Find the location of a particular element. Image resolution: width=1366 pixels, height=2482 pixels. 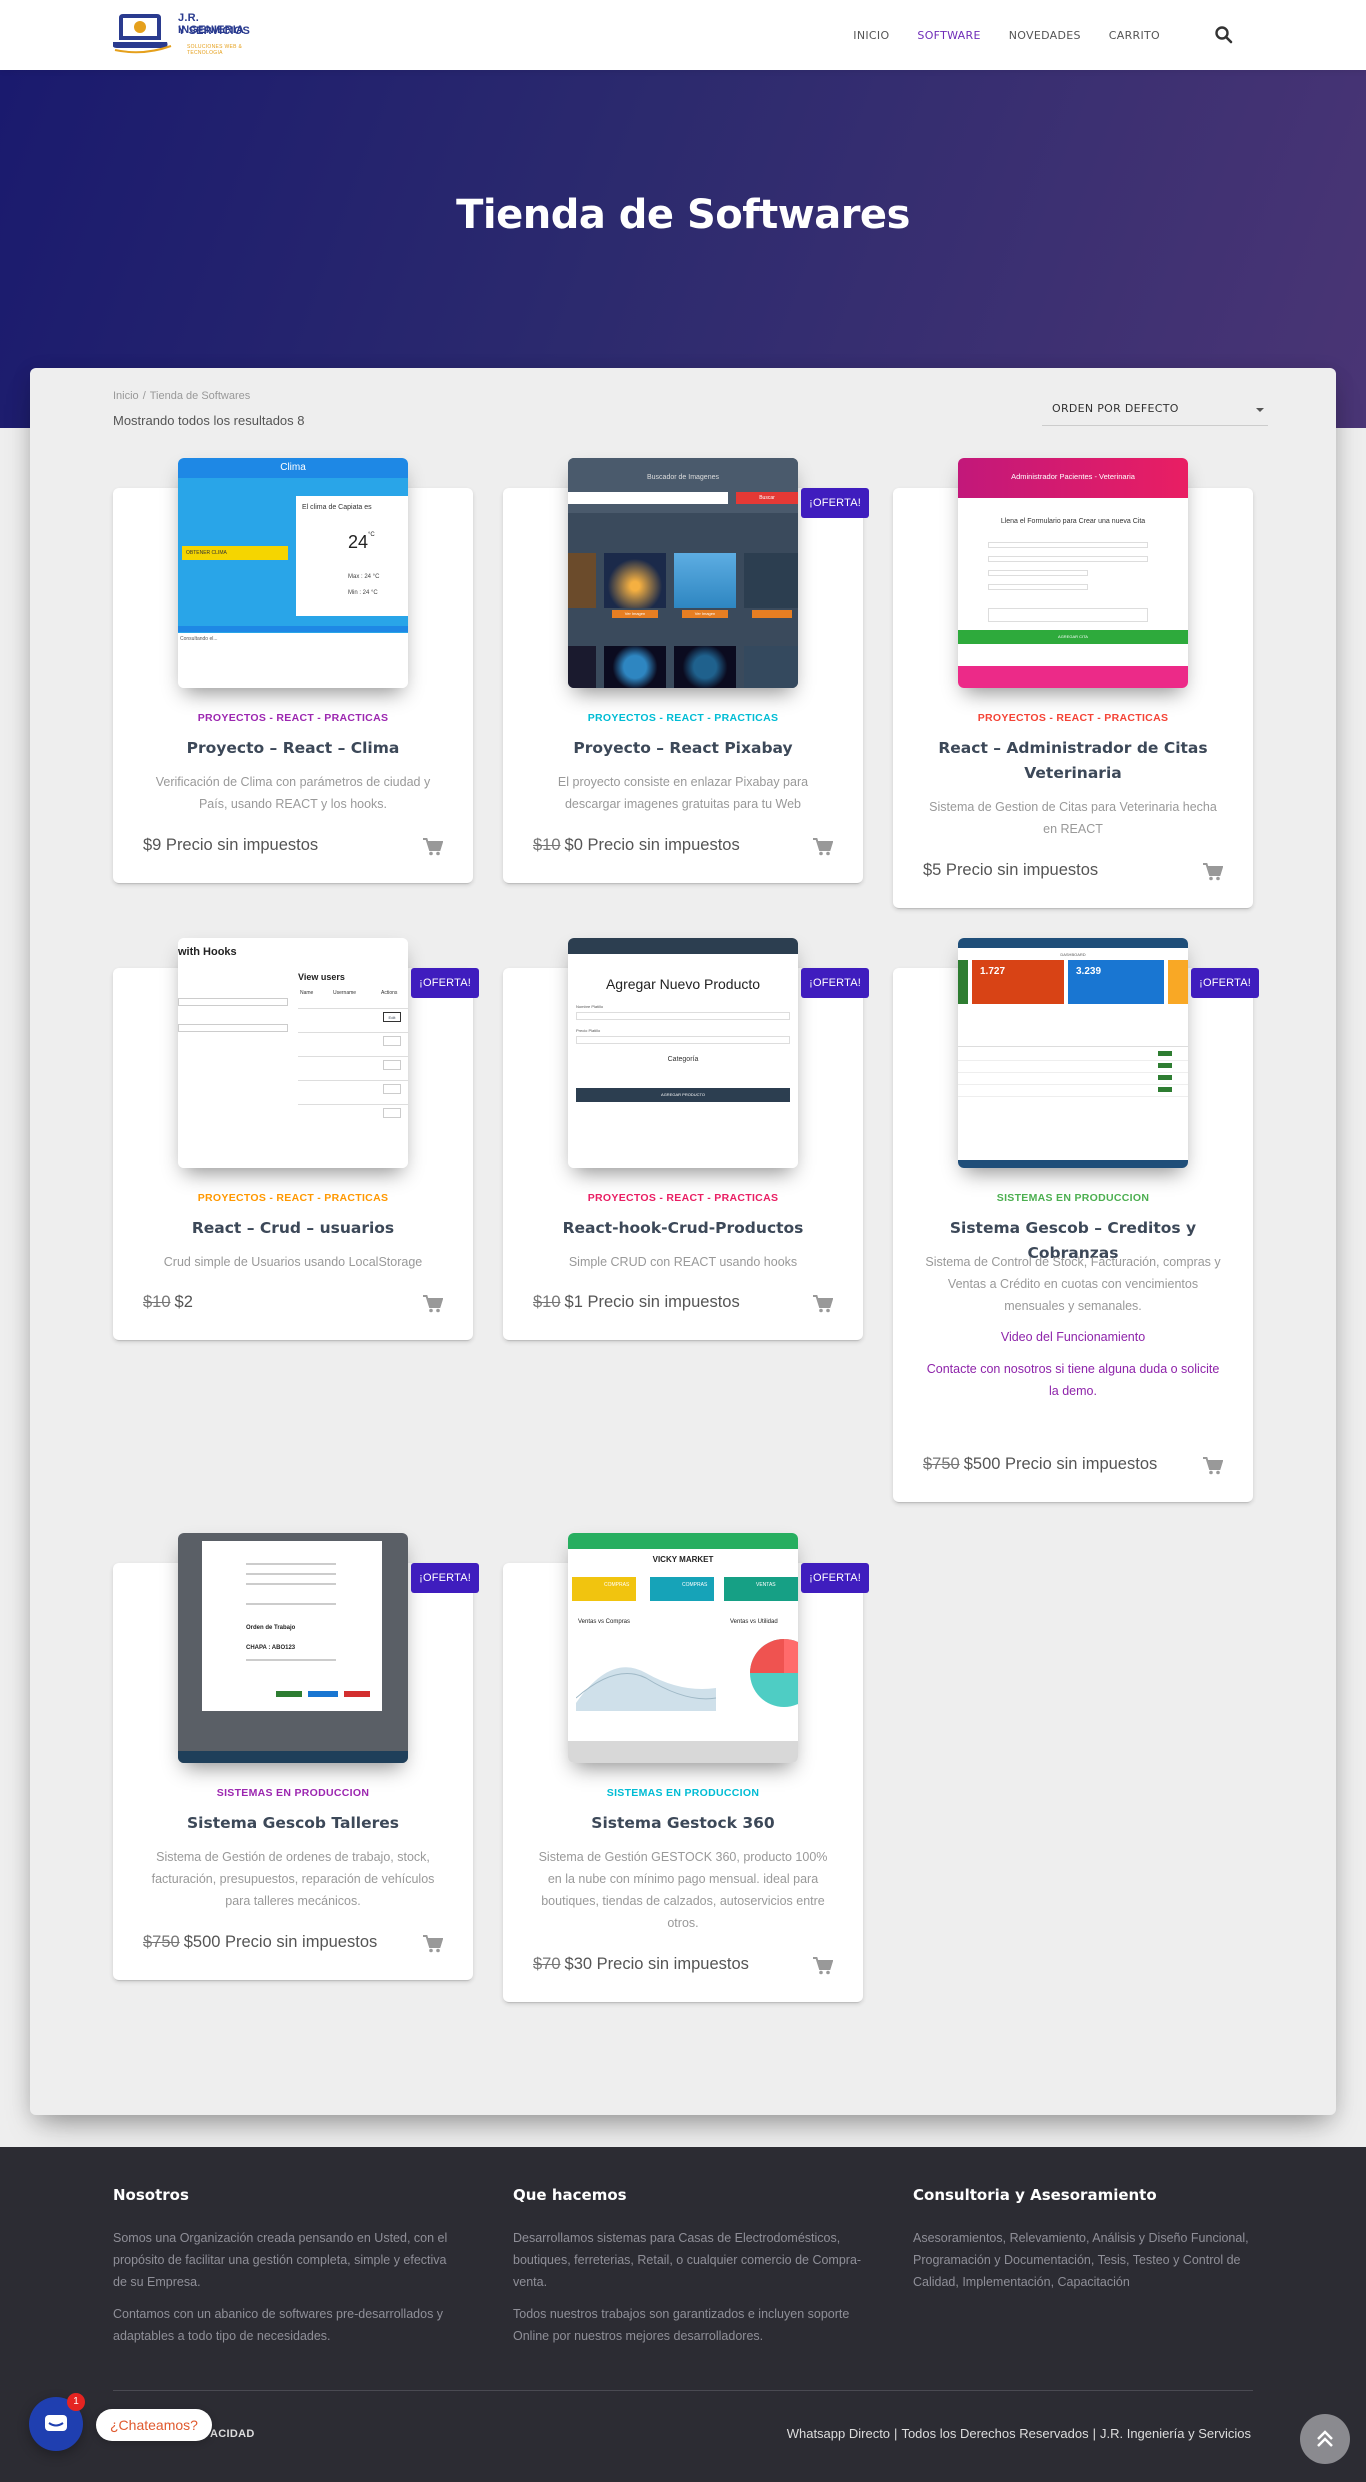

mini-chart-image is located at coordinates (646, 1689).